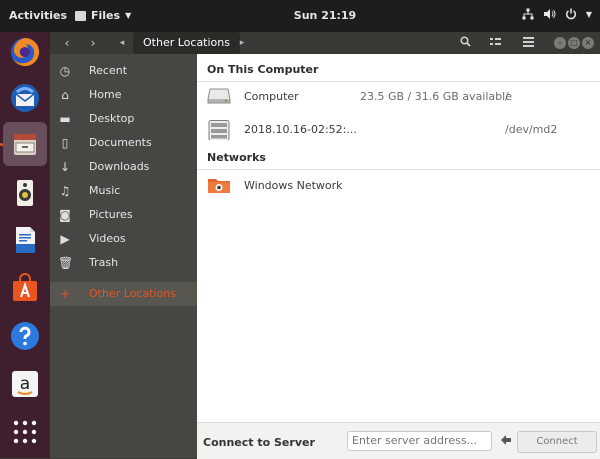  I want to click on shopping-bag-icon, so click(25, 287).